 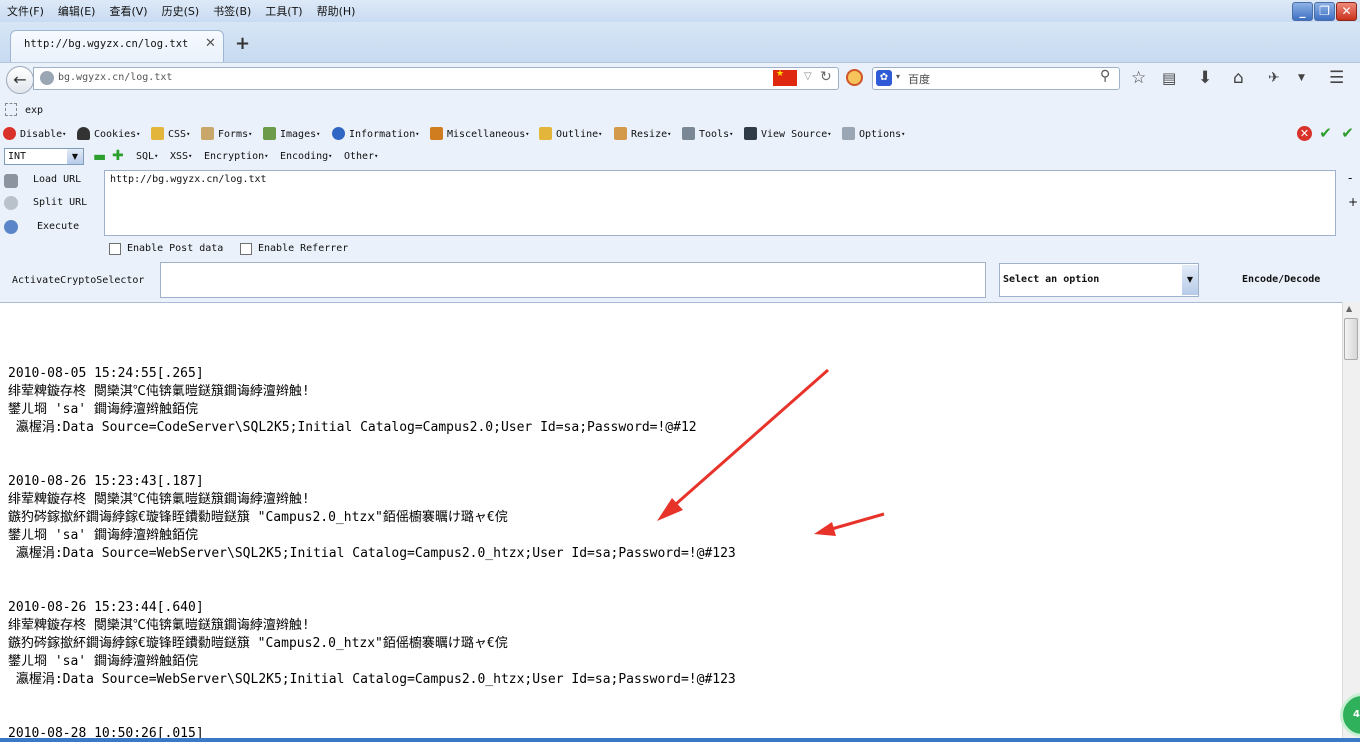 What do you see at coordinates (1350, 178) in the screenshot?
I see `hackbar-shrink-button: -` at bounding box center [1350, 178].